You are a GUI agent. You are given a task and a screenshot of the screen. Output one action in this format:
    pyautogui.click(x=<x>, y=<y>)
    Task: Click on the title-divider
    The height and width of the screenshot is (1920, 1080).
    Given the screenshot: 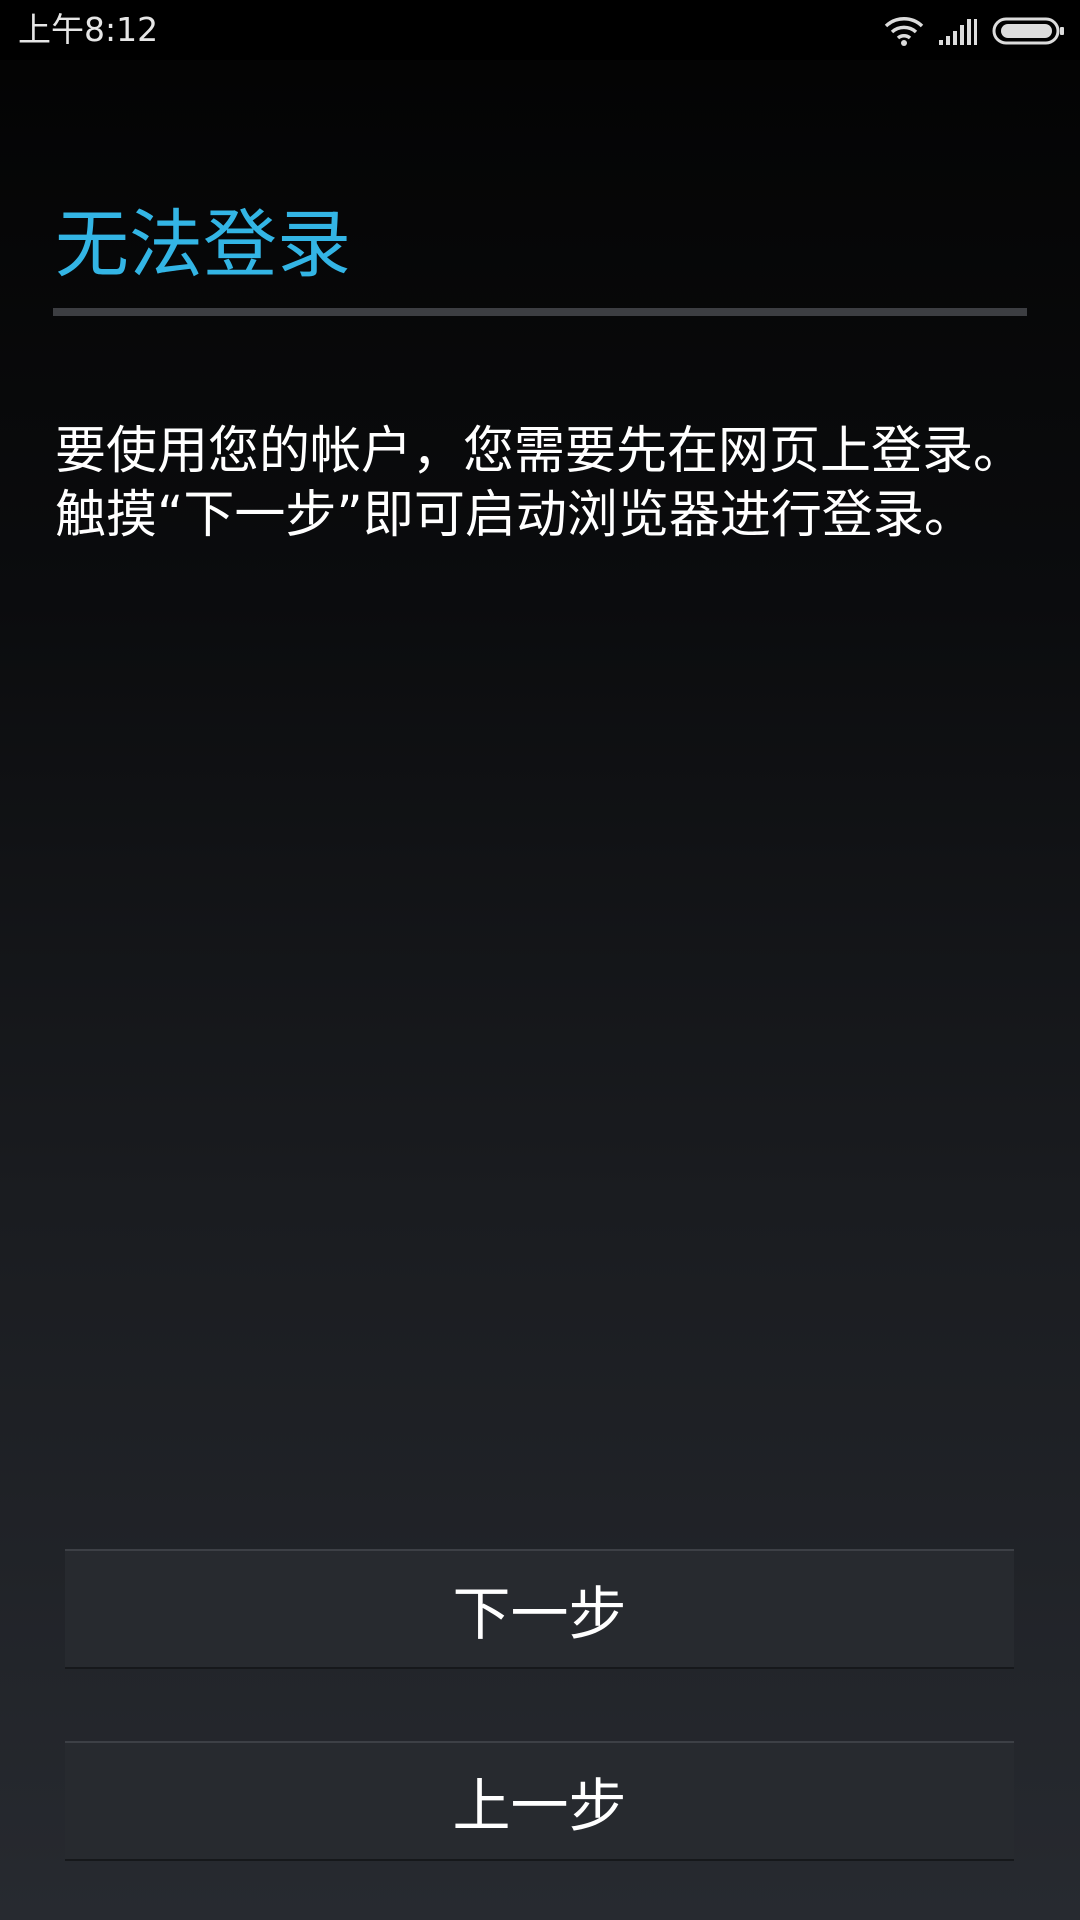 What is the action you would take?
    pyautogui.click(x=540, y=312)
    